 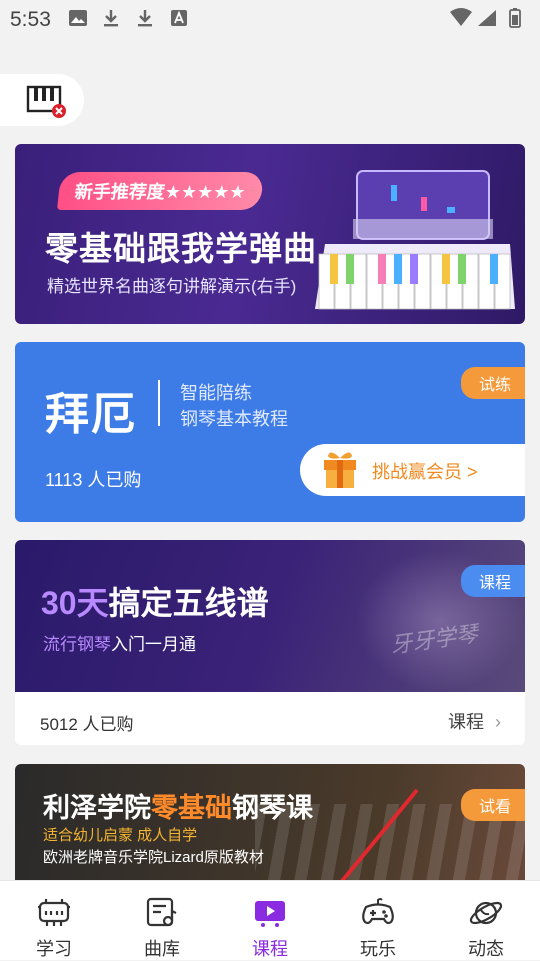 I want to click on card-subtitle: 流行钢琴入门一月通, so click(x=119, y=644).